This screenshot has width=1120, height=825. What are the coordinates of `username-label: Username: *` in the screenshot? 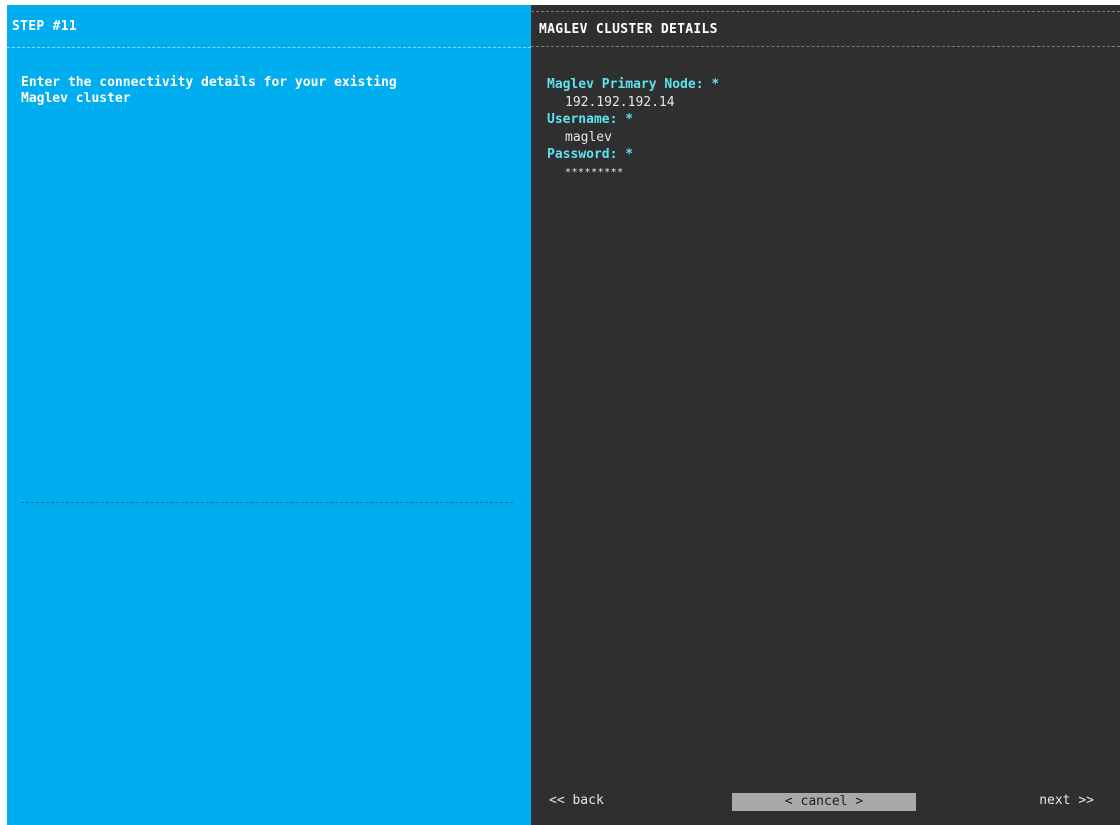 It's located at (590, 119).